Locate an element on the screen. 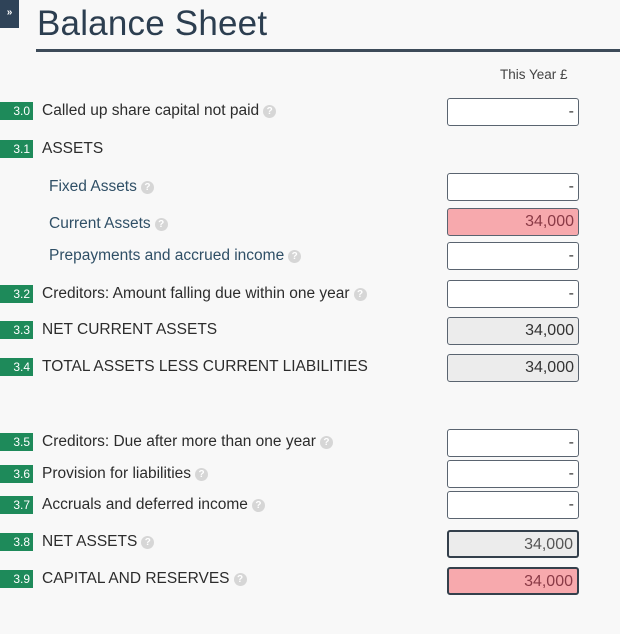  row-label: TOTAL ASSETS LESS CURRENT LIABILITIES is located at coordinates (205, 366).